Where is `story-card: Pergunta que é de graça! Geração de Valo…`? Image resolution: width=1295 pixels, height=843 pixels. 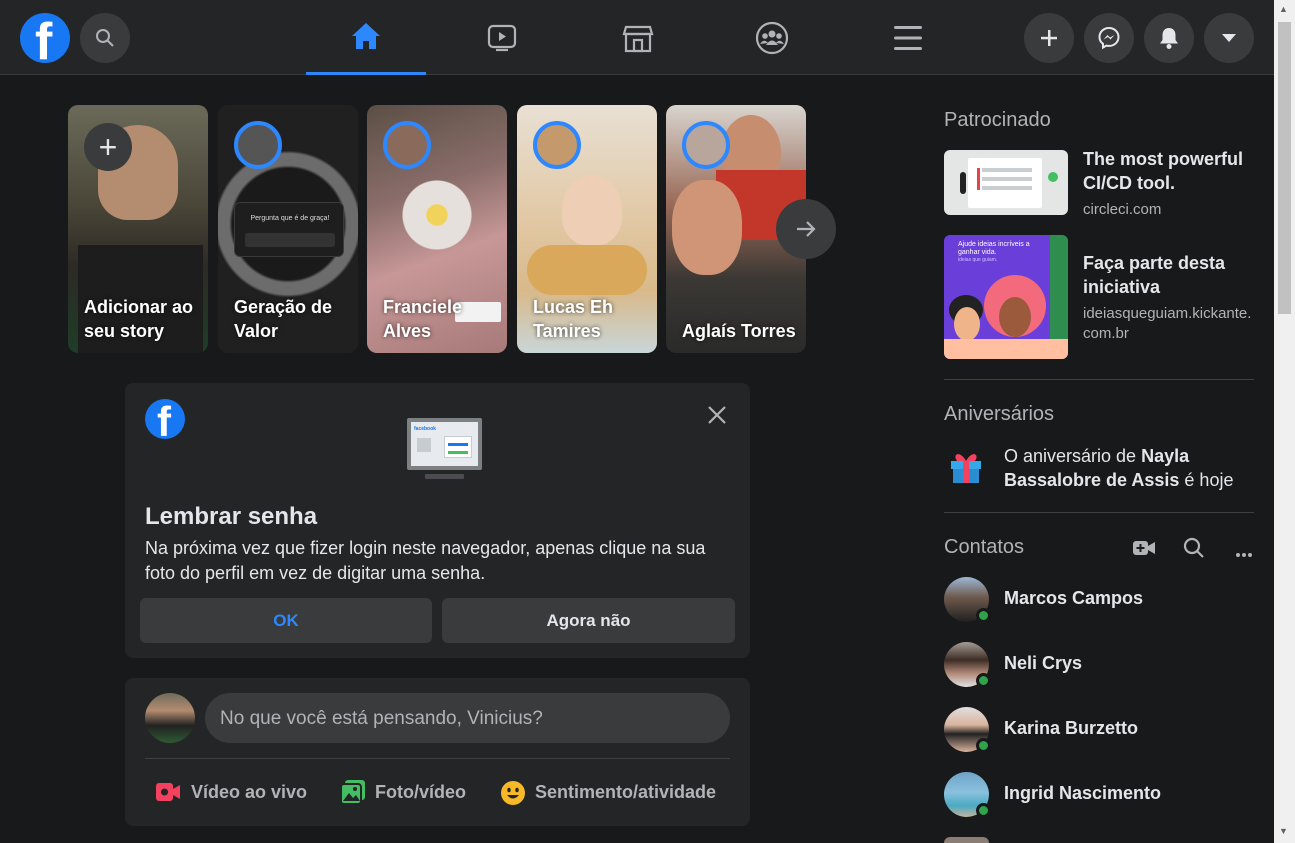
story-card: Pergunta que é de graça! Geração de Valo… is located at coordinates (288, 229).